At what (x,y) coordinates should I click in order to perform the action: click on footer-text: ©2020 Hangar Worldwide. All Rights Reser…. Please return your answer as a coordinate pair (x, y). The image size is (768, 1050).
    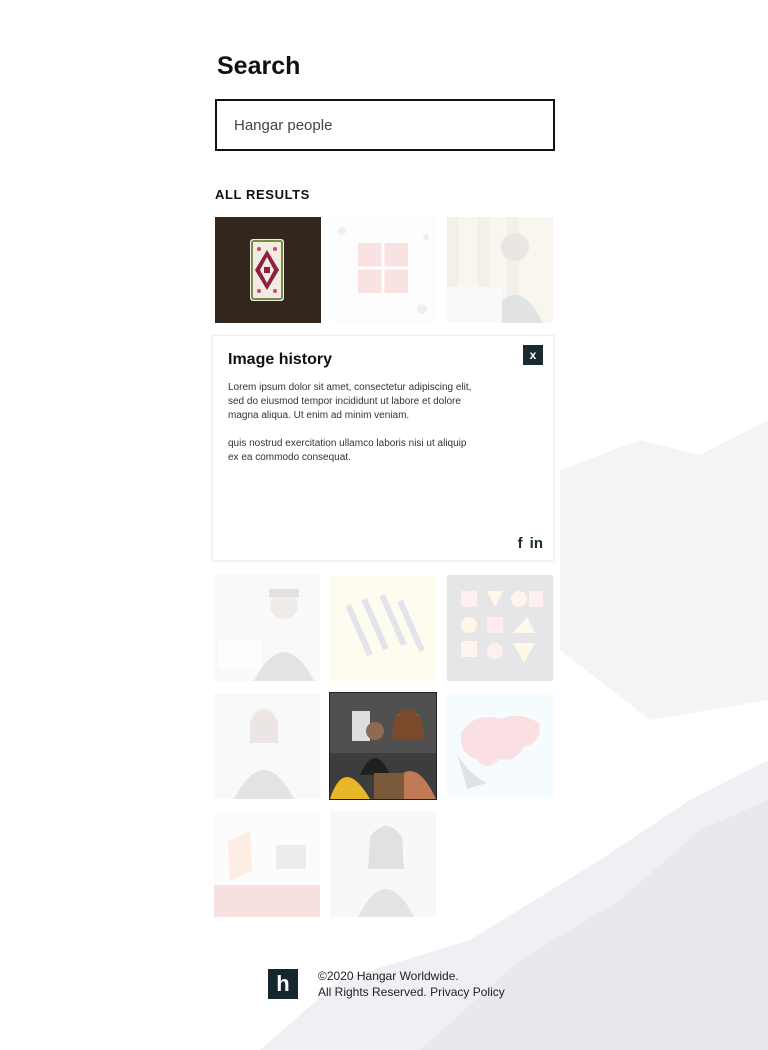
    Looking at the image, I should click on (411, 984).